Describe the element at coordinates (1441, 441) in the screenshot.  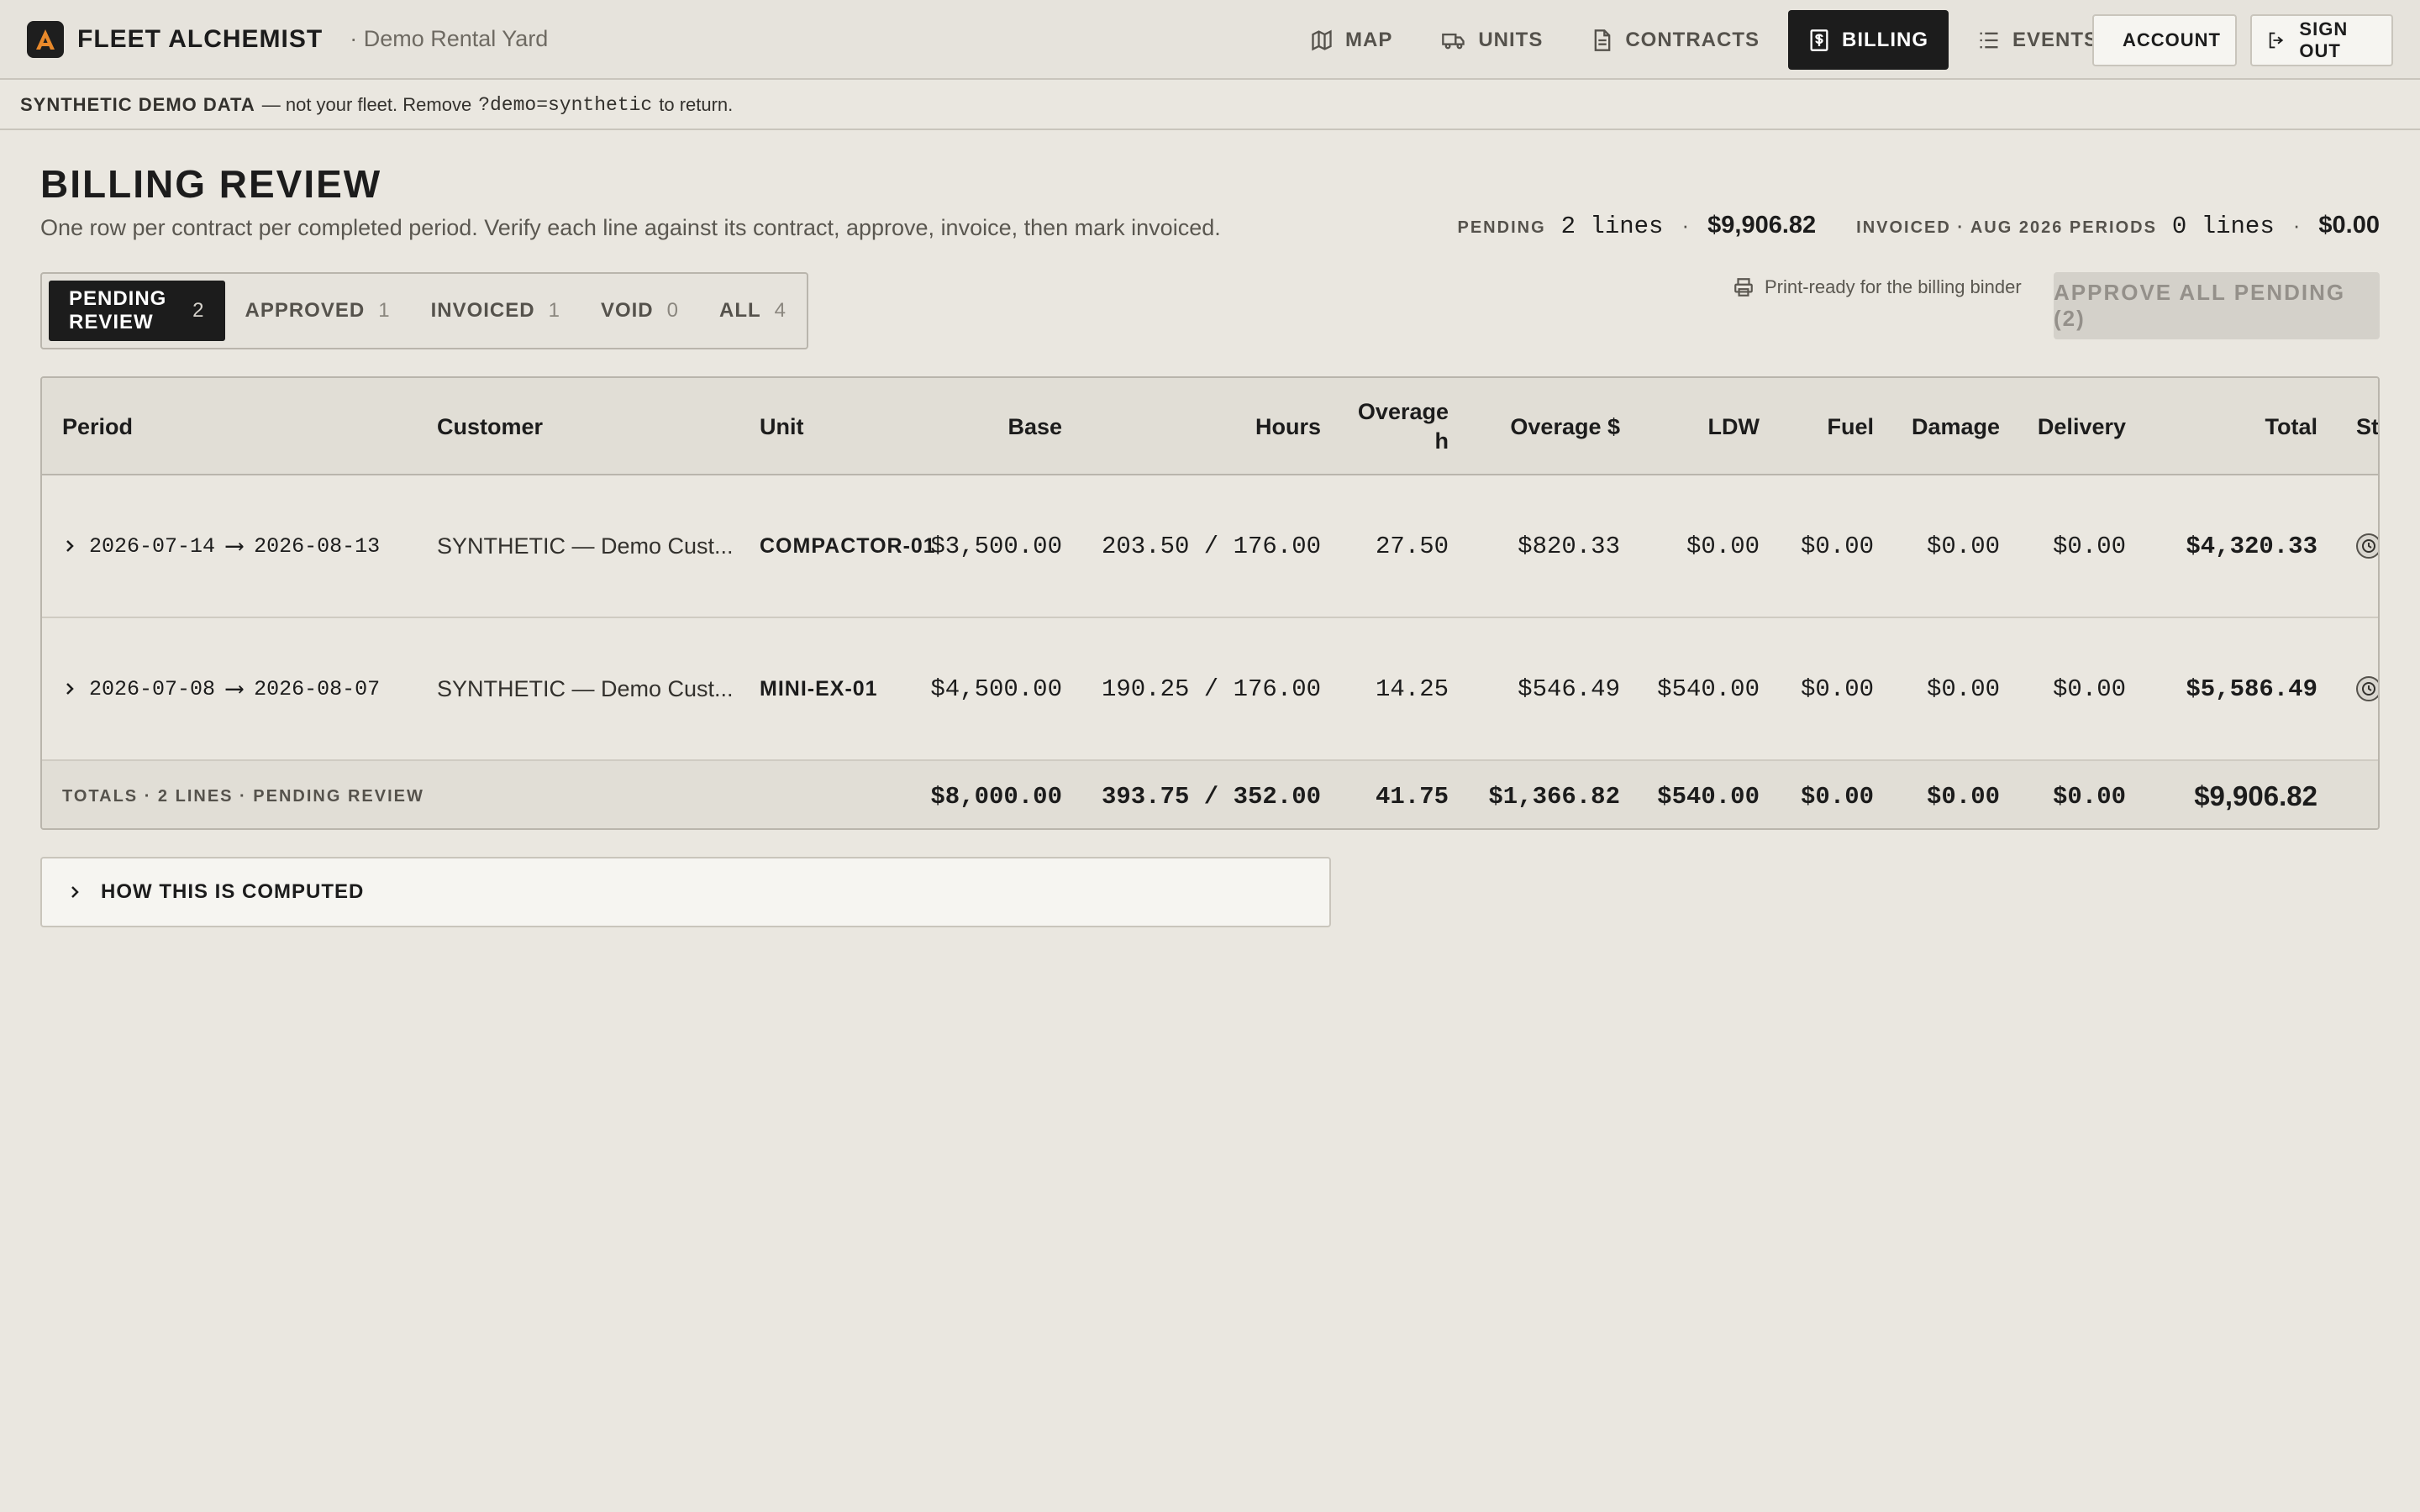
I see `column-header-overage-h-line2: h` at that location.